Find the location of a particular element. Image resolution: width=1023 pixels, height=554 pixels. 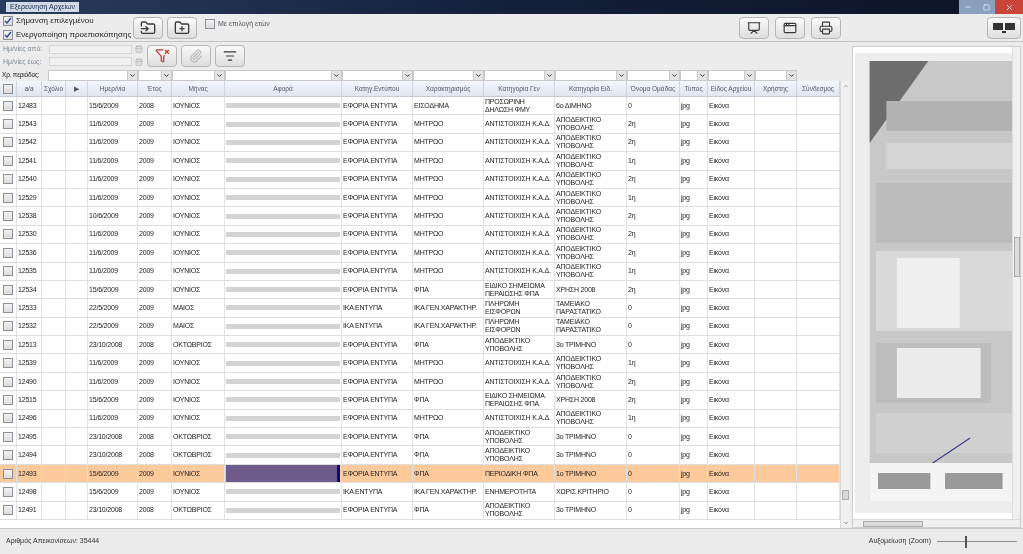

checkbox-label: Σήμανση επιλεγμένου is located at coordinates (55, 20).